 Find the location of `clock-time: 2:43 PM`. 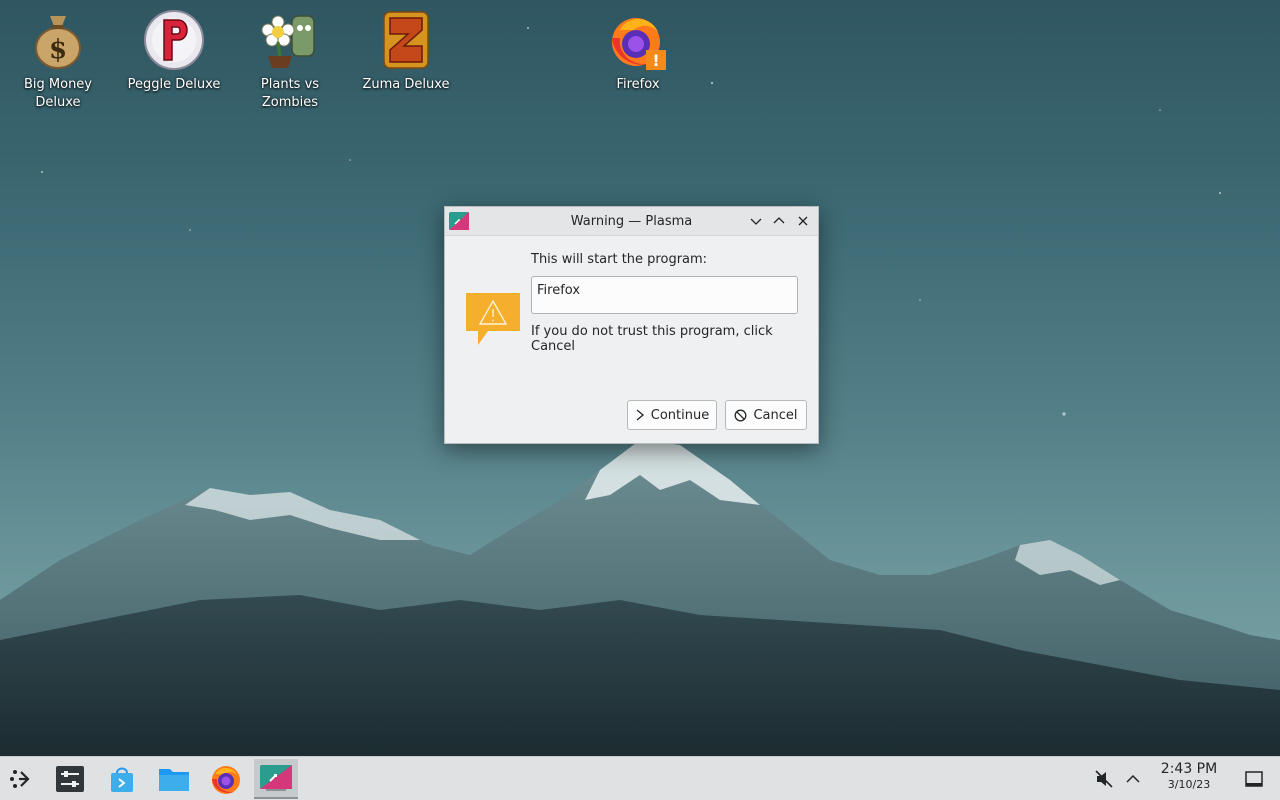

clock-time: 2:43 PM is located at coordinates (1189, 769).